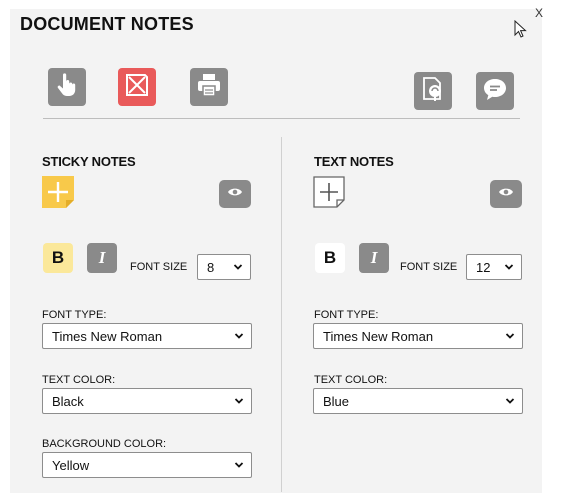  What do you see at coordinates (354, 161) in the screenshot?
I see `text-notes-title: TEXT NOTES` at bounding box center [354, 161].